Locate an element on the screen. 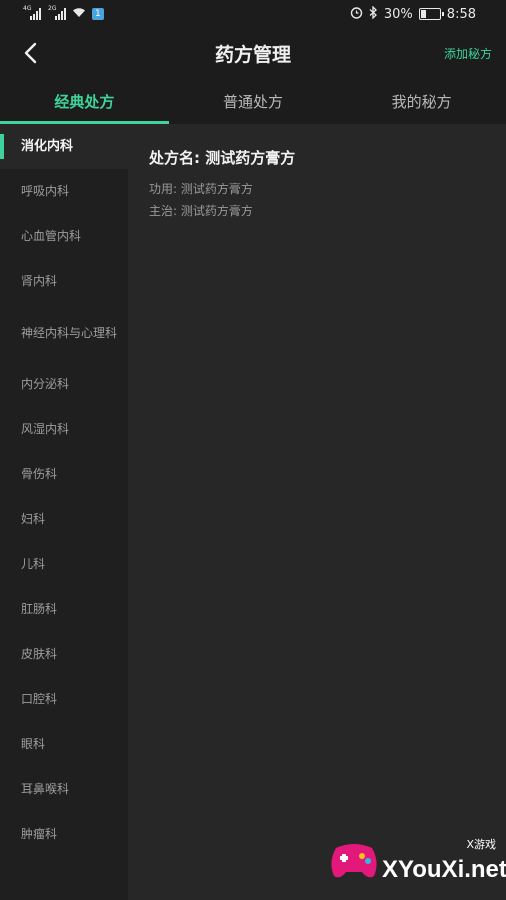  tab-bar: 经典处方 普通处方 我的秘方 is located at coordinates (253, 101).